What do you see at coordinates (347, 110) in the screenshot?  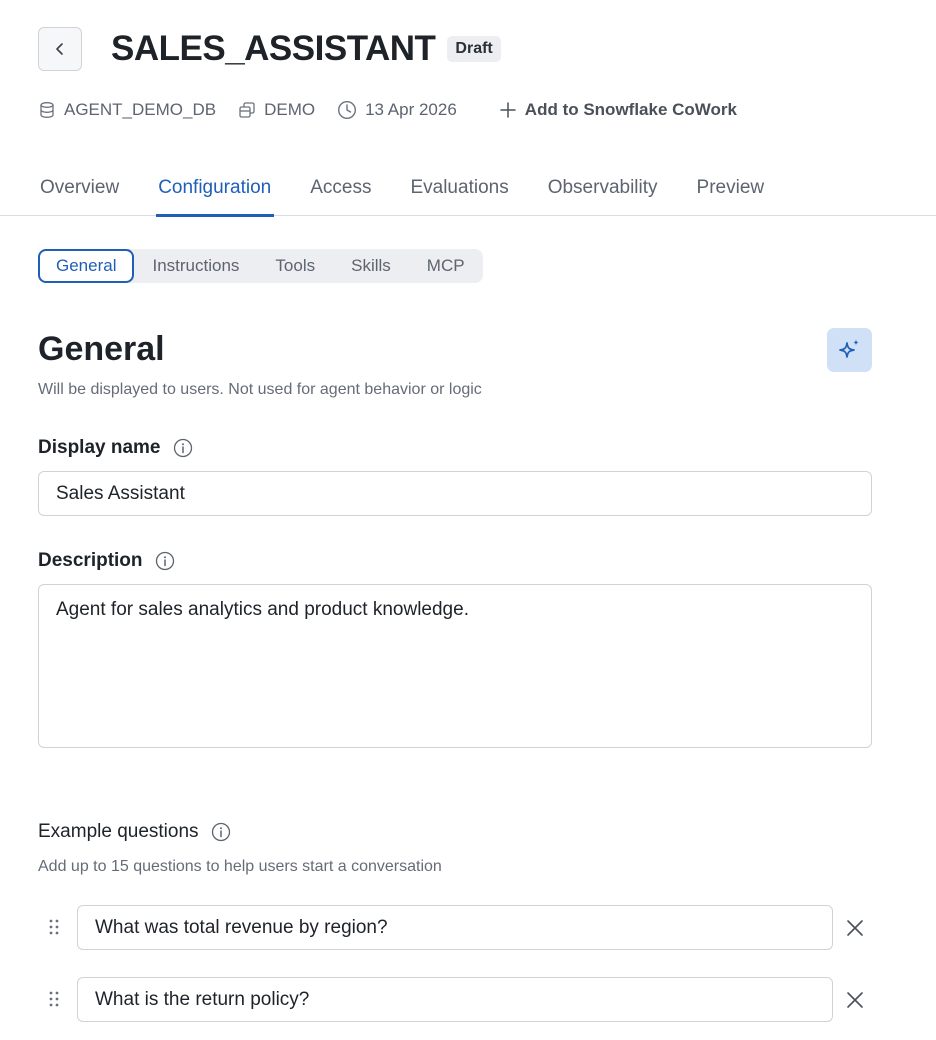 I see `clock-icon` at bounding box center [347, 110].